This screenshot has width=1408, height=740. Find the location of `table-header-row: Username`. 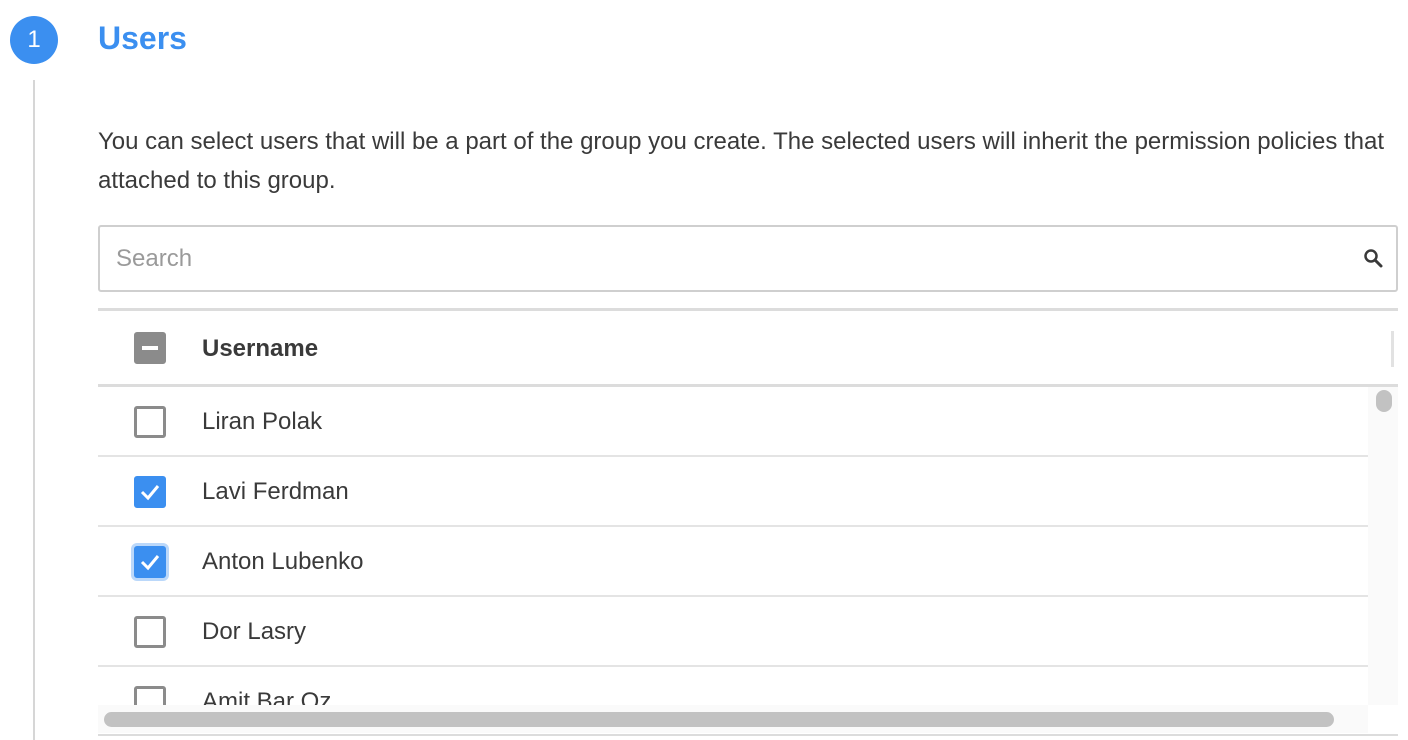

table-header-row: Username is located at coordinates (748, 348).